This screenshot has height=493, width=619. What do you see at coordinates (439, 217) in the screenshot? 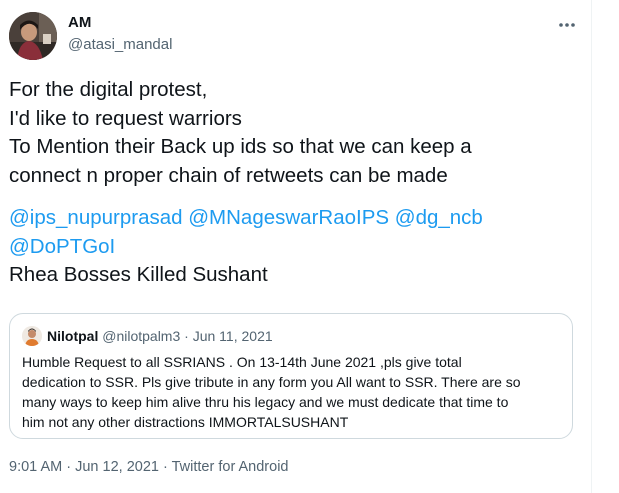
I see `mention-link: @dg_ncb` at bounding box center [439, 217].